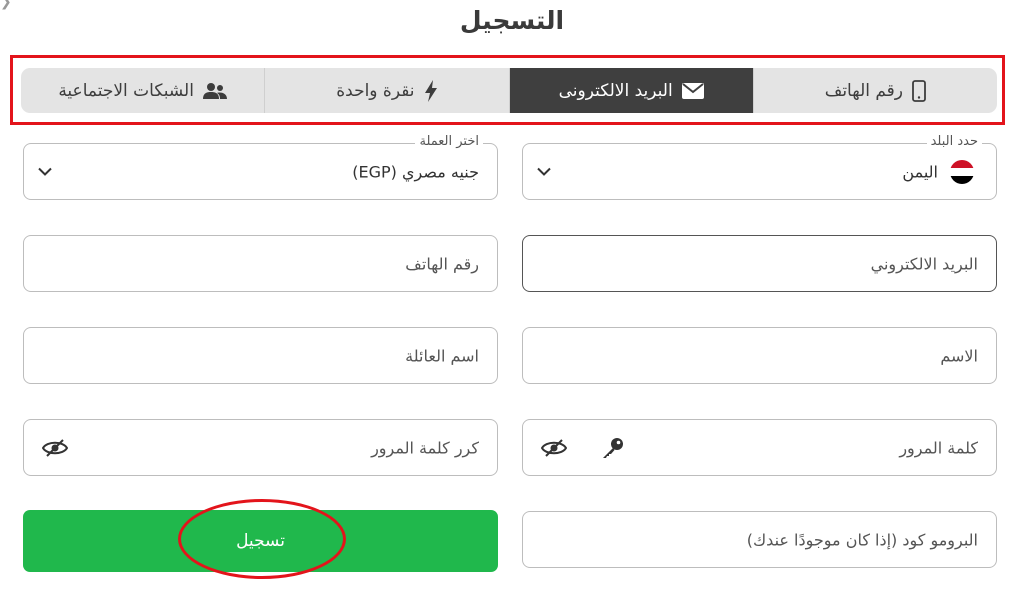  Describe the element at coordinates (449, 141) in the screenshot. I see `currency-legend: اختر العملة` at that location.